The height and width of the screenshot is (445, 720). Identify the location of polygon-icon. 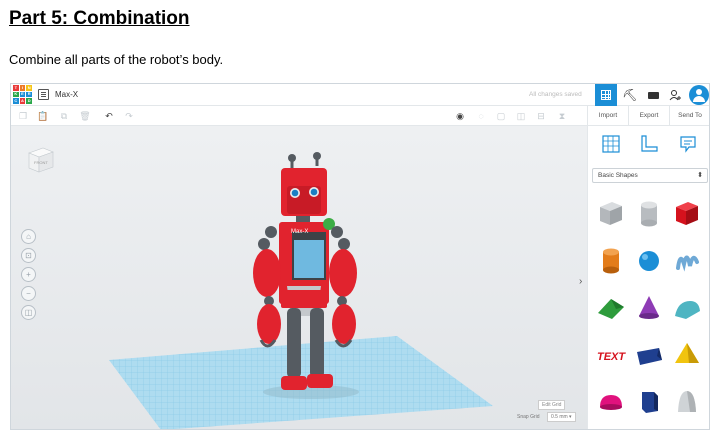
(650, 402).